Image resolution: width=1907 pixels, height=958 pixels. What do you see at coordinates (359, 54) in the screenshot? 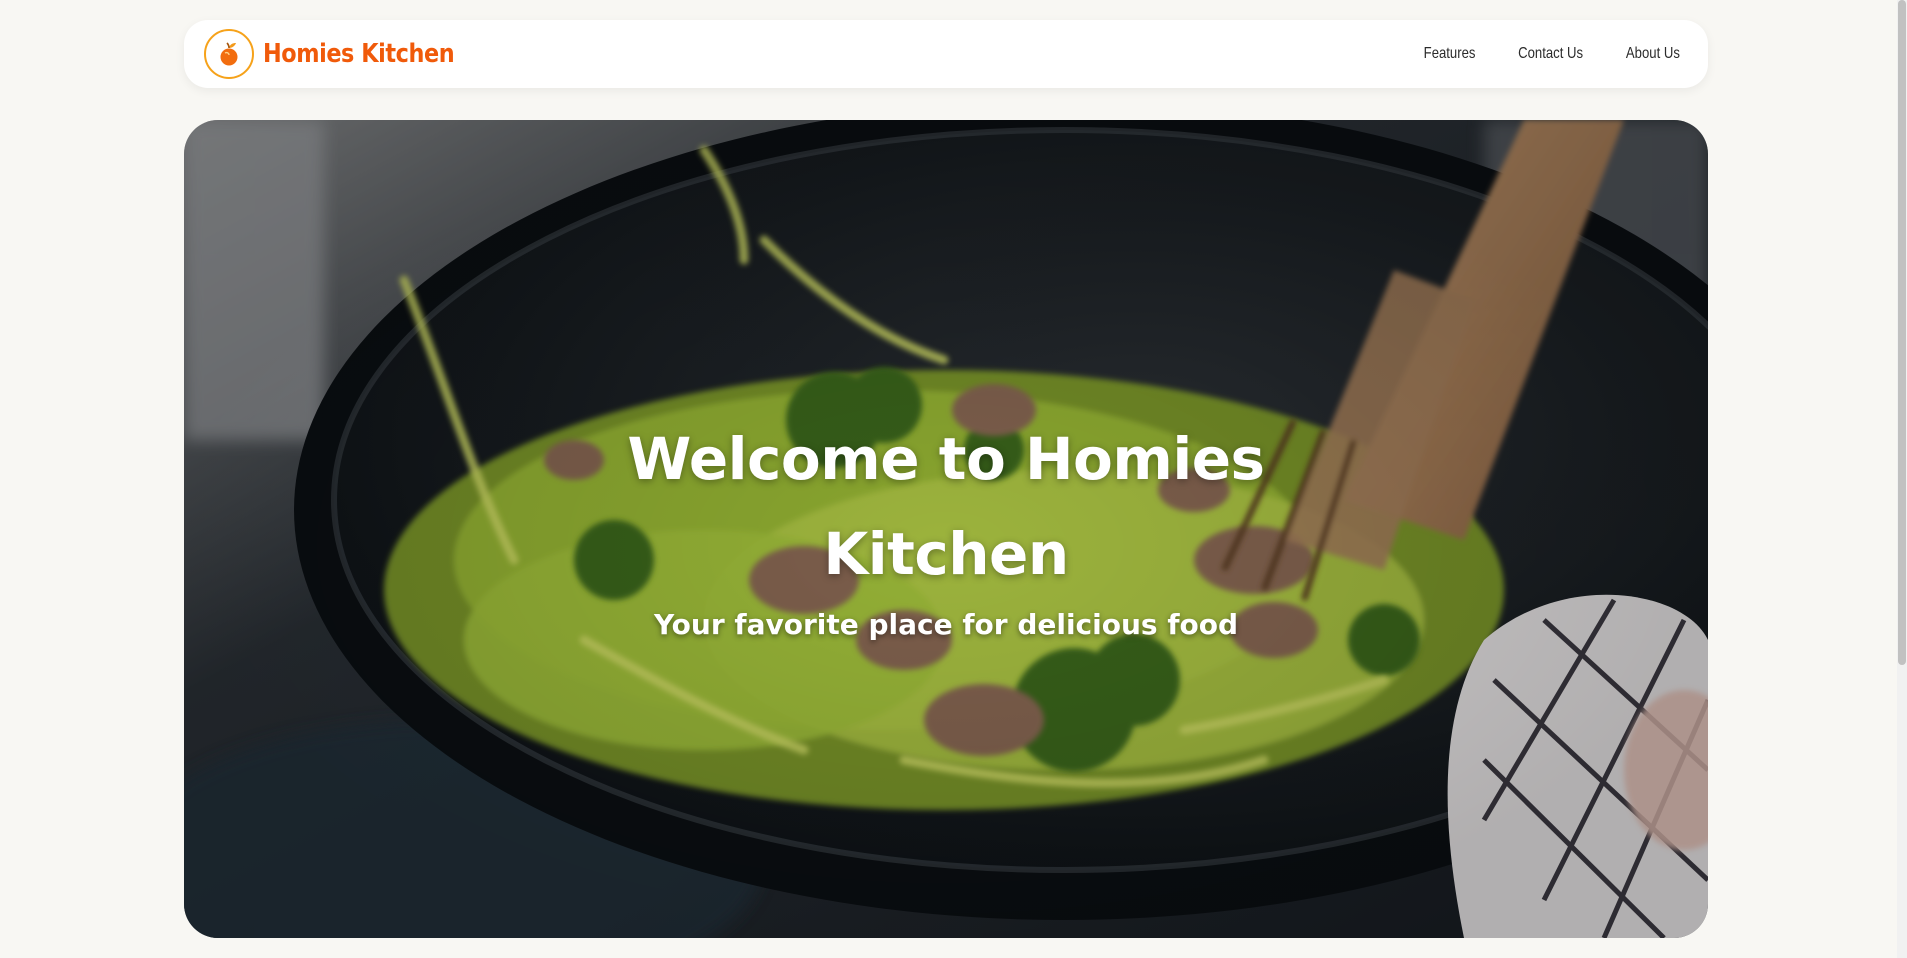
I see `brand-name: Homies Kitchen` at bounding box center [359, 54].